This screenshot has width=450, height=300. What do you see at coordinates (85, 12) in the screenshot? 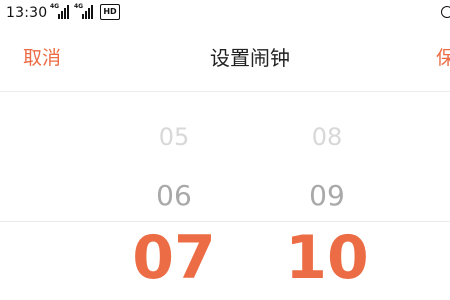
I see `signal-icon-secondary: 4G` at bounding box center [85, 12].